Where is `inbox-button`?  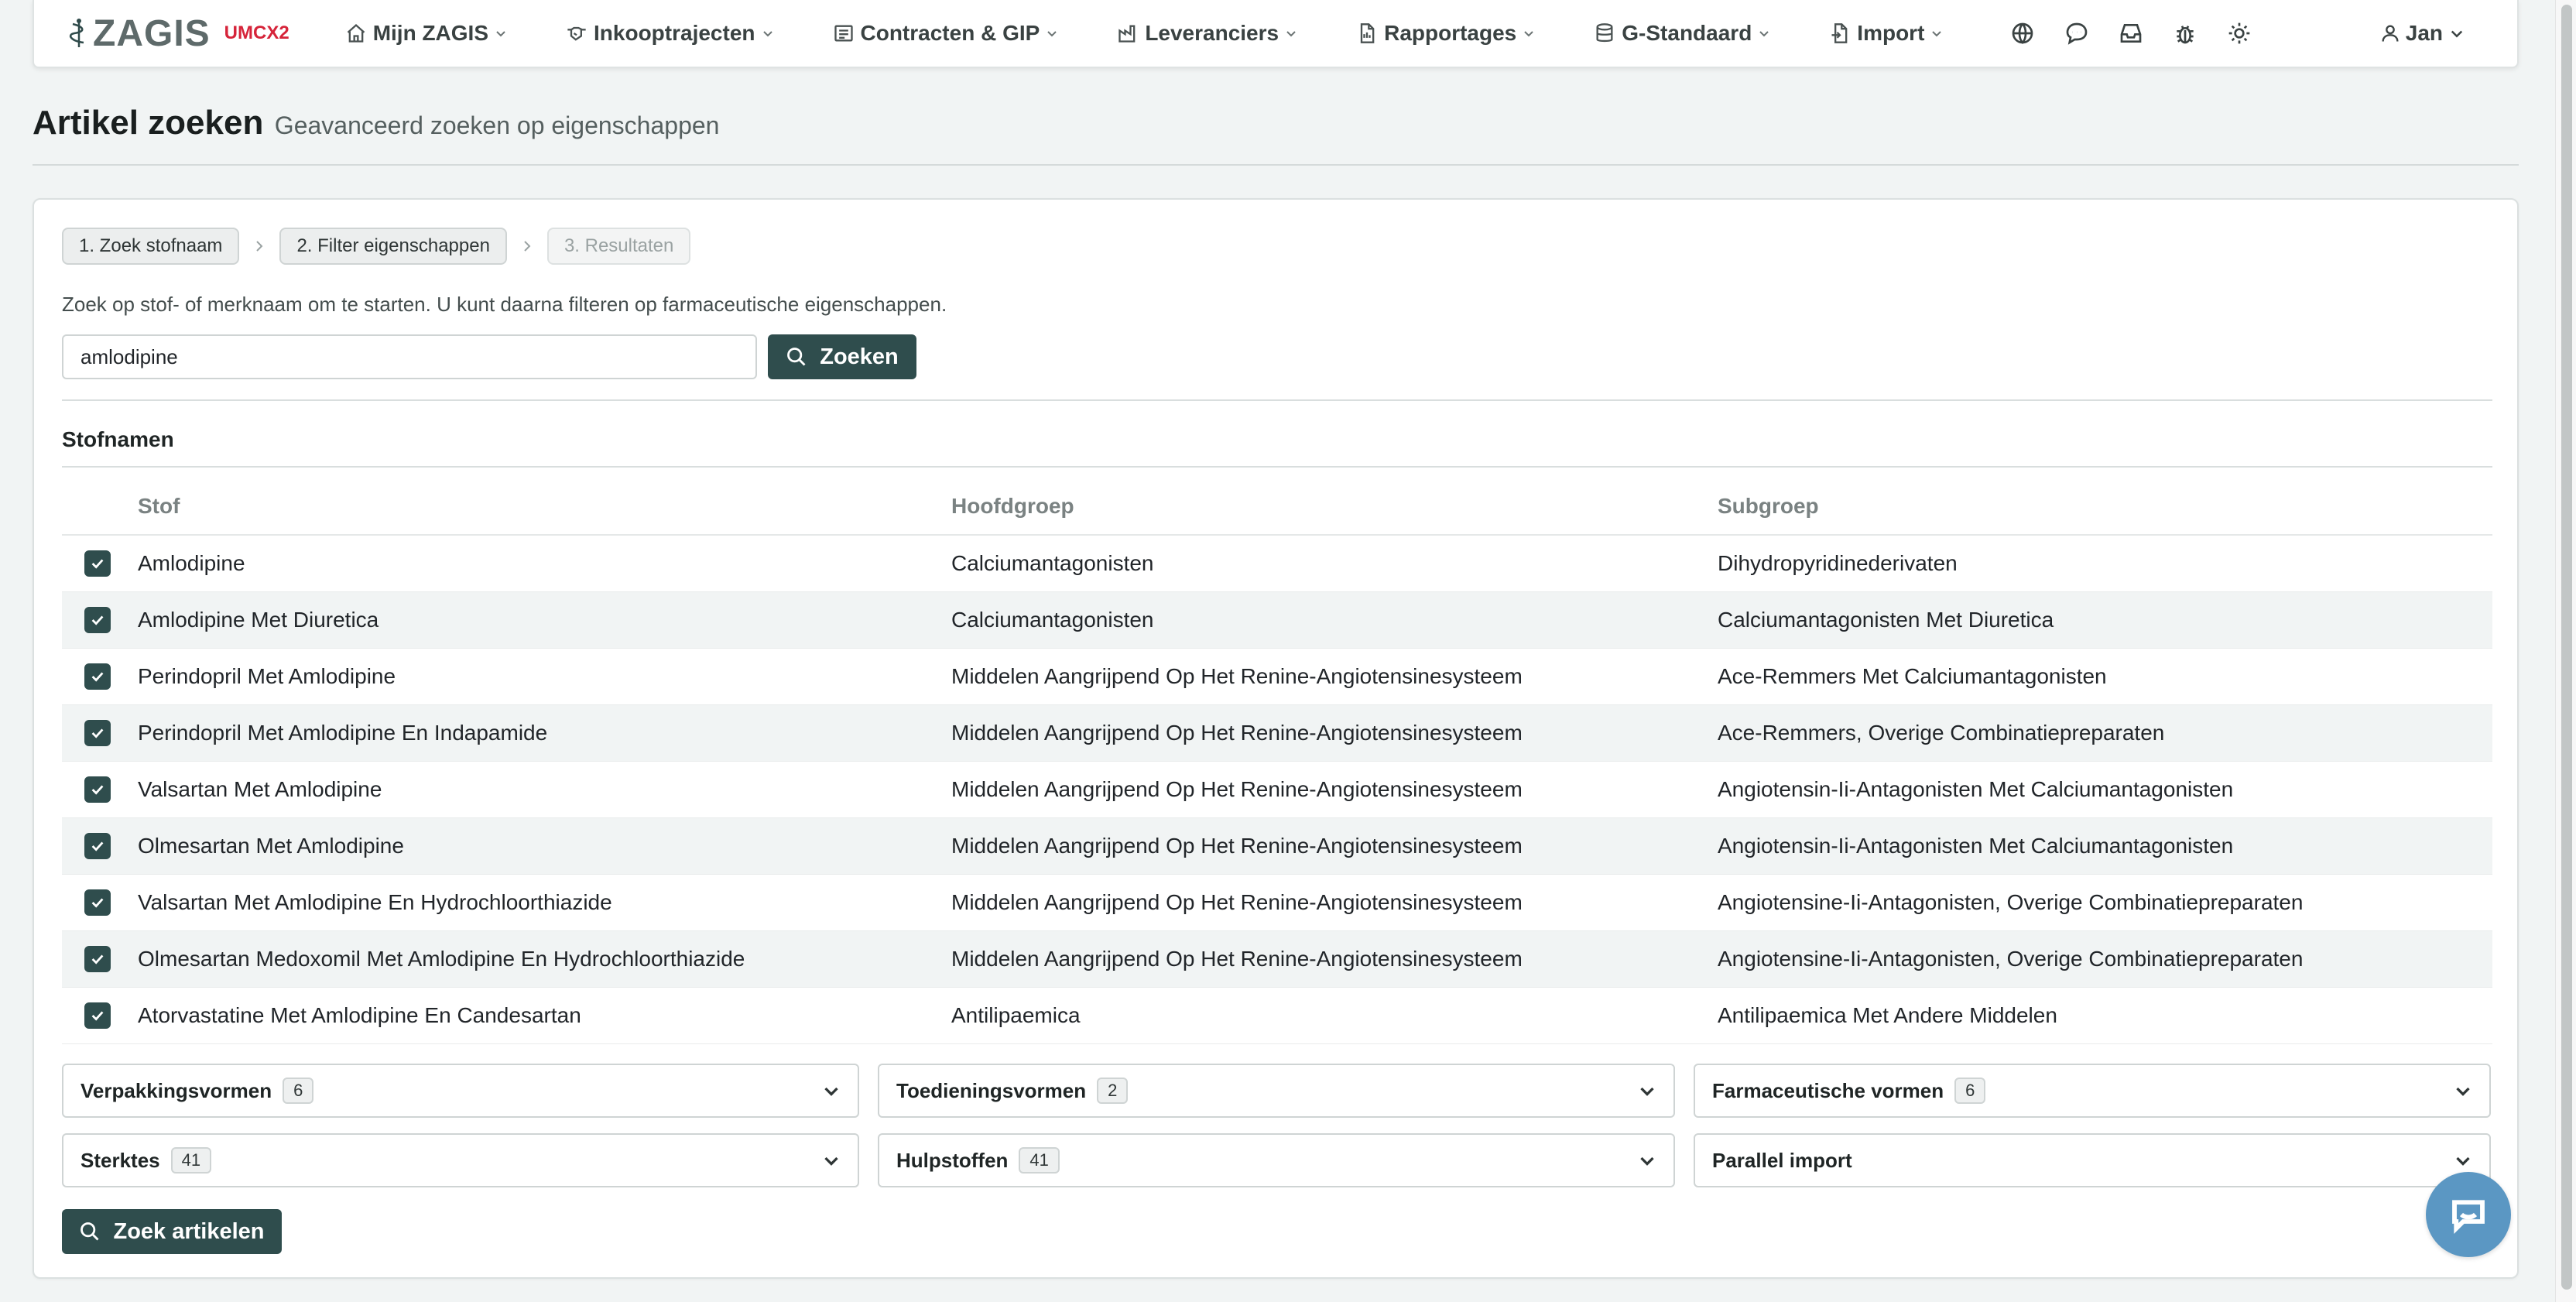 inbox-button is located at coordinates (2131, 33).